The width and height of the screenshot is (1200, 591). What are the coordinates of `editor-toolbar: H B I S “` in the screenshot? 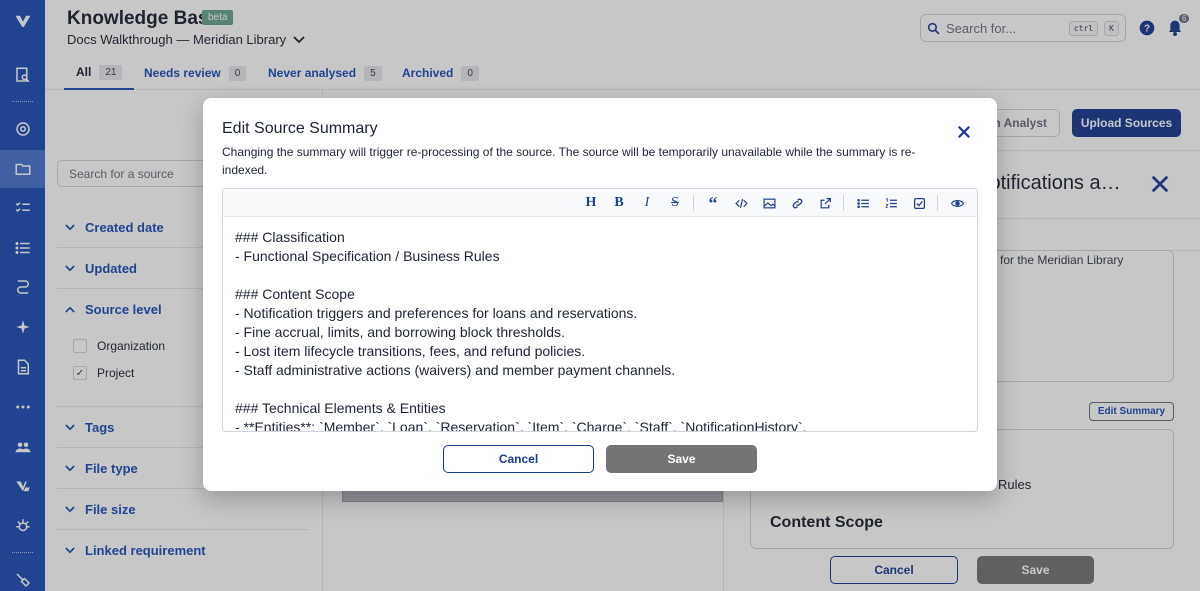 It's located at (600, 203).